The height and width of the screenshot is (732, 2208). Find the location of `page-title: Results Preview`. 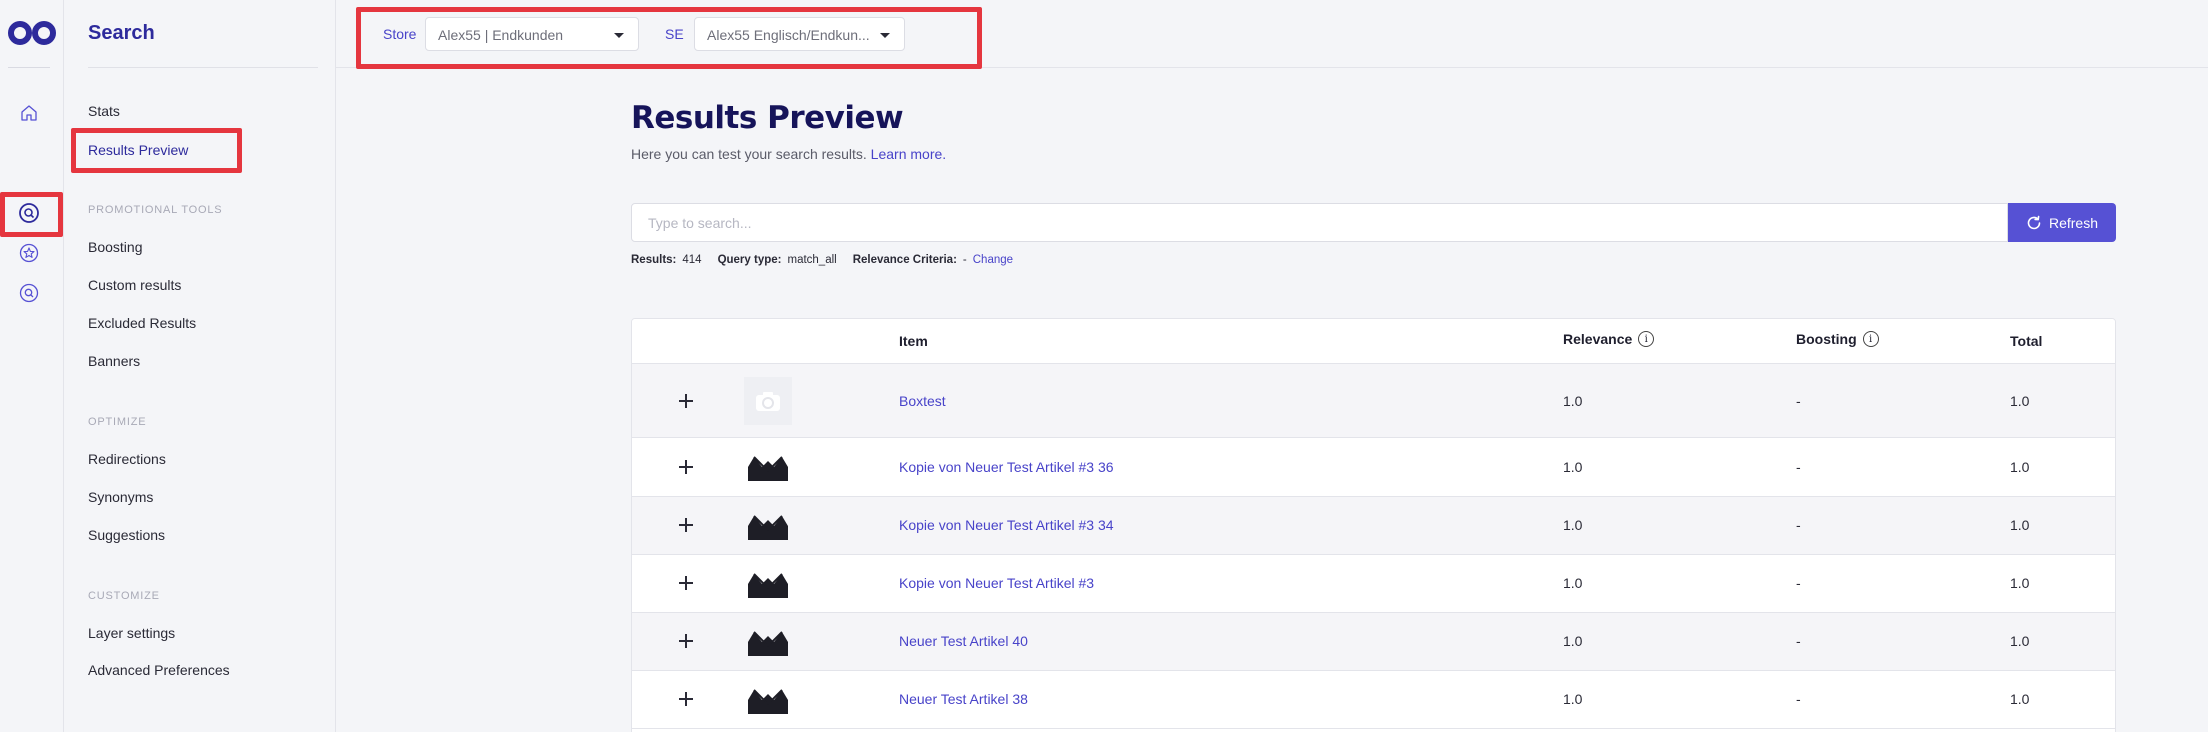

page-title: Results Preview is located at coordinates (767, 118).